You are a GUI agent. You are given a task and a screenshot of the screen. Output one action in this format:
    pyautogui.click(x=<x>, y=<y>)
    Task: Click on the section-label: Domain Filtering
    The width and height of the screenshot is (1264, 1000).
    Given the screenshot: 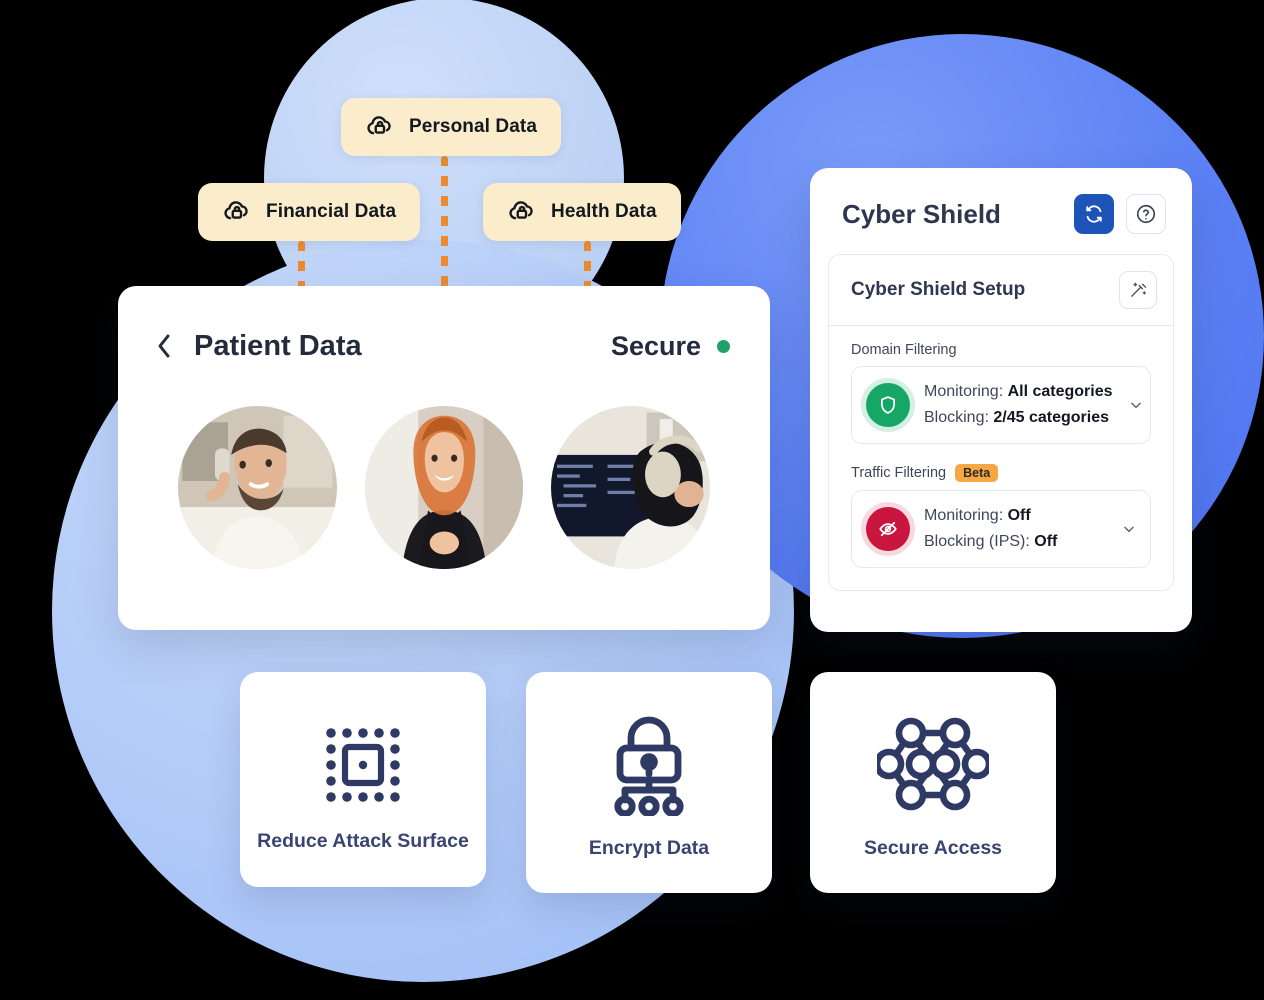 What is the action you would take?
    pyautogui.click(x=904, y=350)
    